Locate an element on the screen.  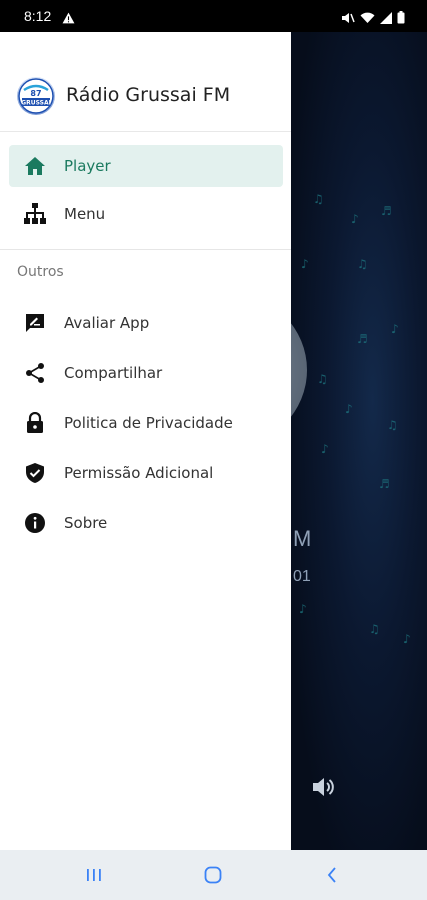
info-icon is located at coordinates (35, 523).